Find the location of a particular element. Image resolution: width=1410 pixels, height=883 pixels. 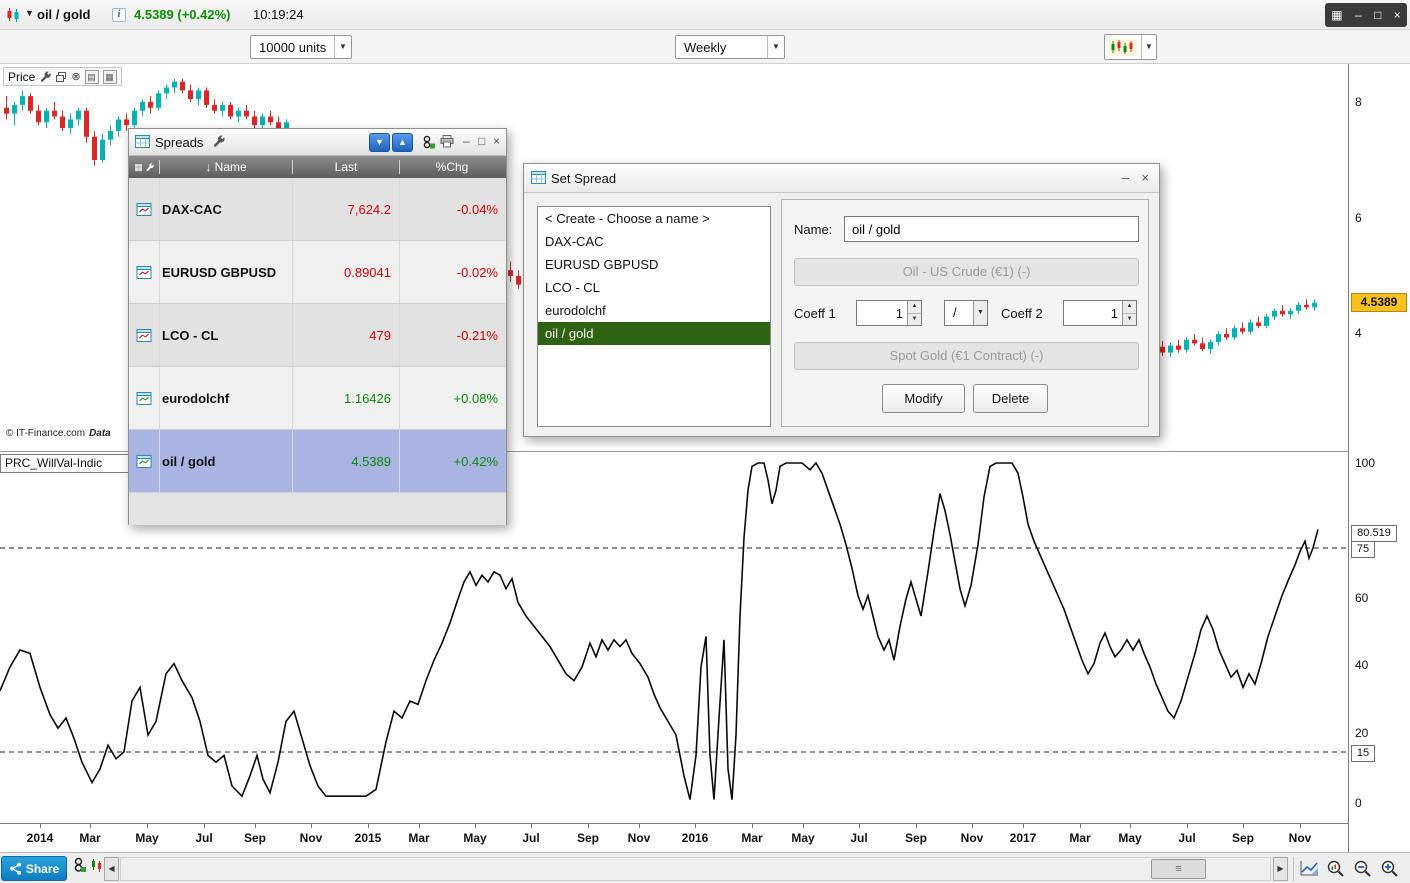

spread-chg: +0.08% is located at coordinates (451, 398).